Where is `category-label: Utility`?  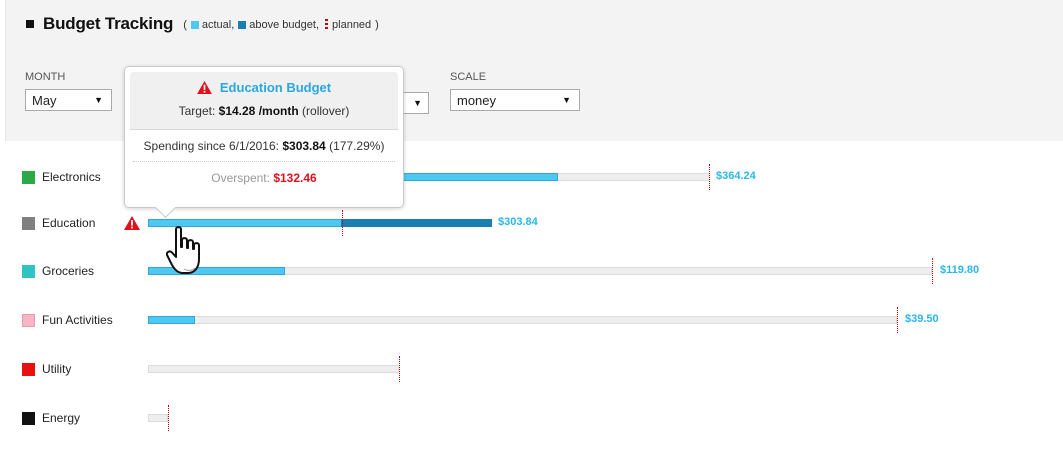 category-label: Utility is located at coordinates (57, 369).